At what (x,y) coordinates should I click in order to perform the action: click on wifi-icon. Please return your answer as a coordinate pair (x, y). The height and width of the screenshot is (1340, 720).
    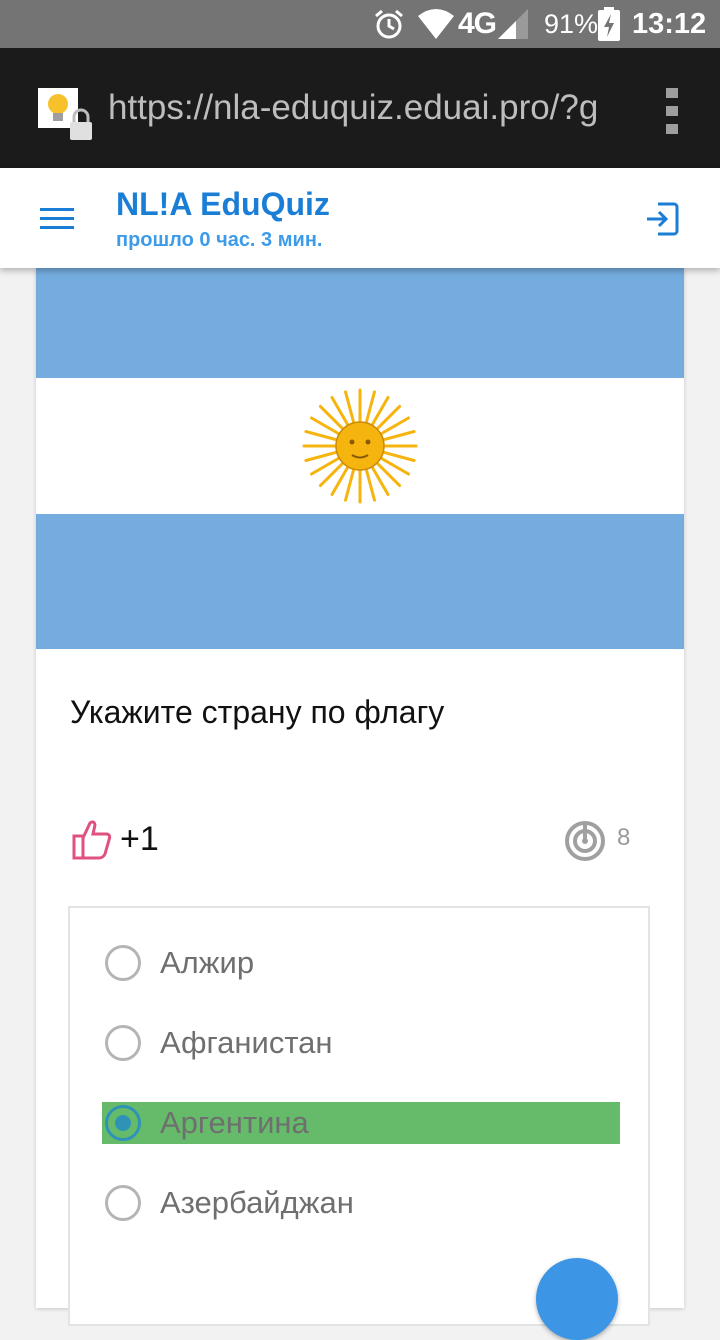
    Looking at the image, I should click on (436, 24).